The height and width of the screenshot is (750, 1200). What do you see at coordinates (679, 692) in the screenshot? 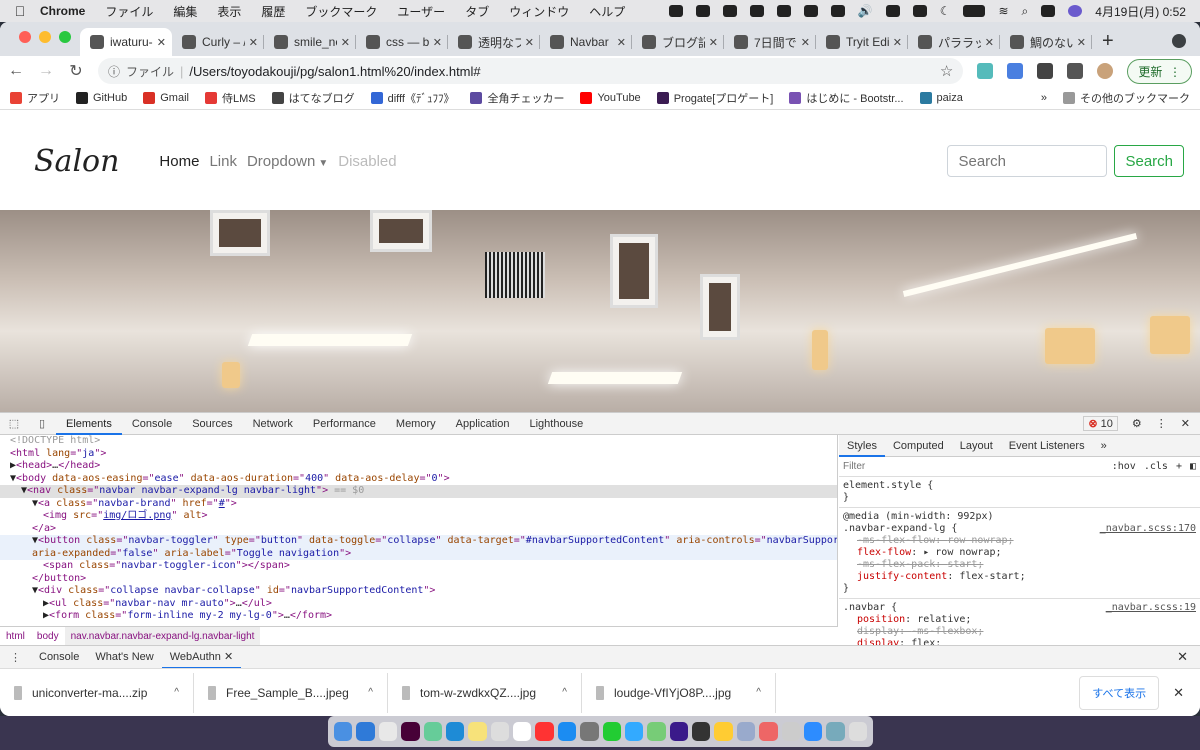
I see `download-item: loudge-VfIYjO8P....jpg ^` at bounding box center [679, 692].